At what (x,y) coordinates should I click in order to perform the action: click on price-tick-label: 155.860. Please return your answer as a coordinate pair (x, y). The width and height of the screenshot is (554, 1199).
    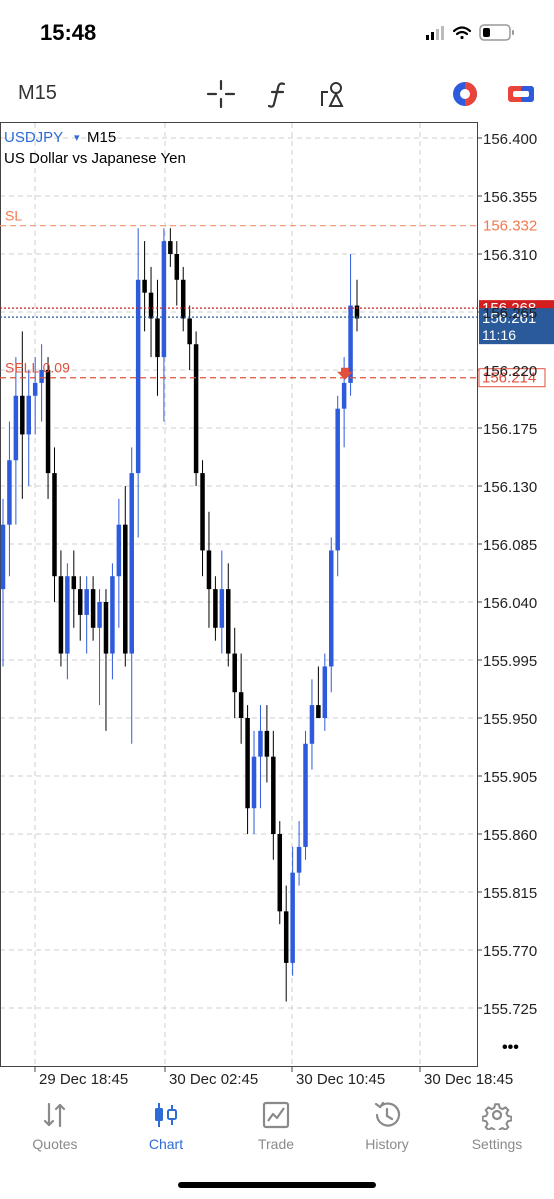
    Looking at the image, I should click on (510, 835).